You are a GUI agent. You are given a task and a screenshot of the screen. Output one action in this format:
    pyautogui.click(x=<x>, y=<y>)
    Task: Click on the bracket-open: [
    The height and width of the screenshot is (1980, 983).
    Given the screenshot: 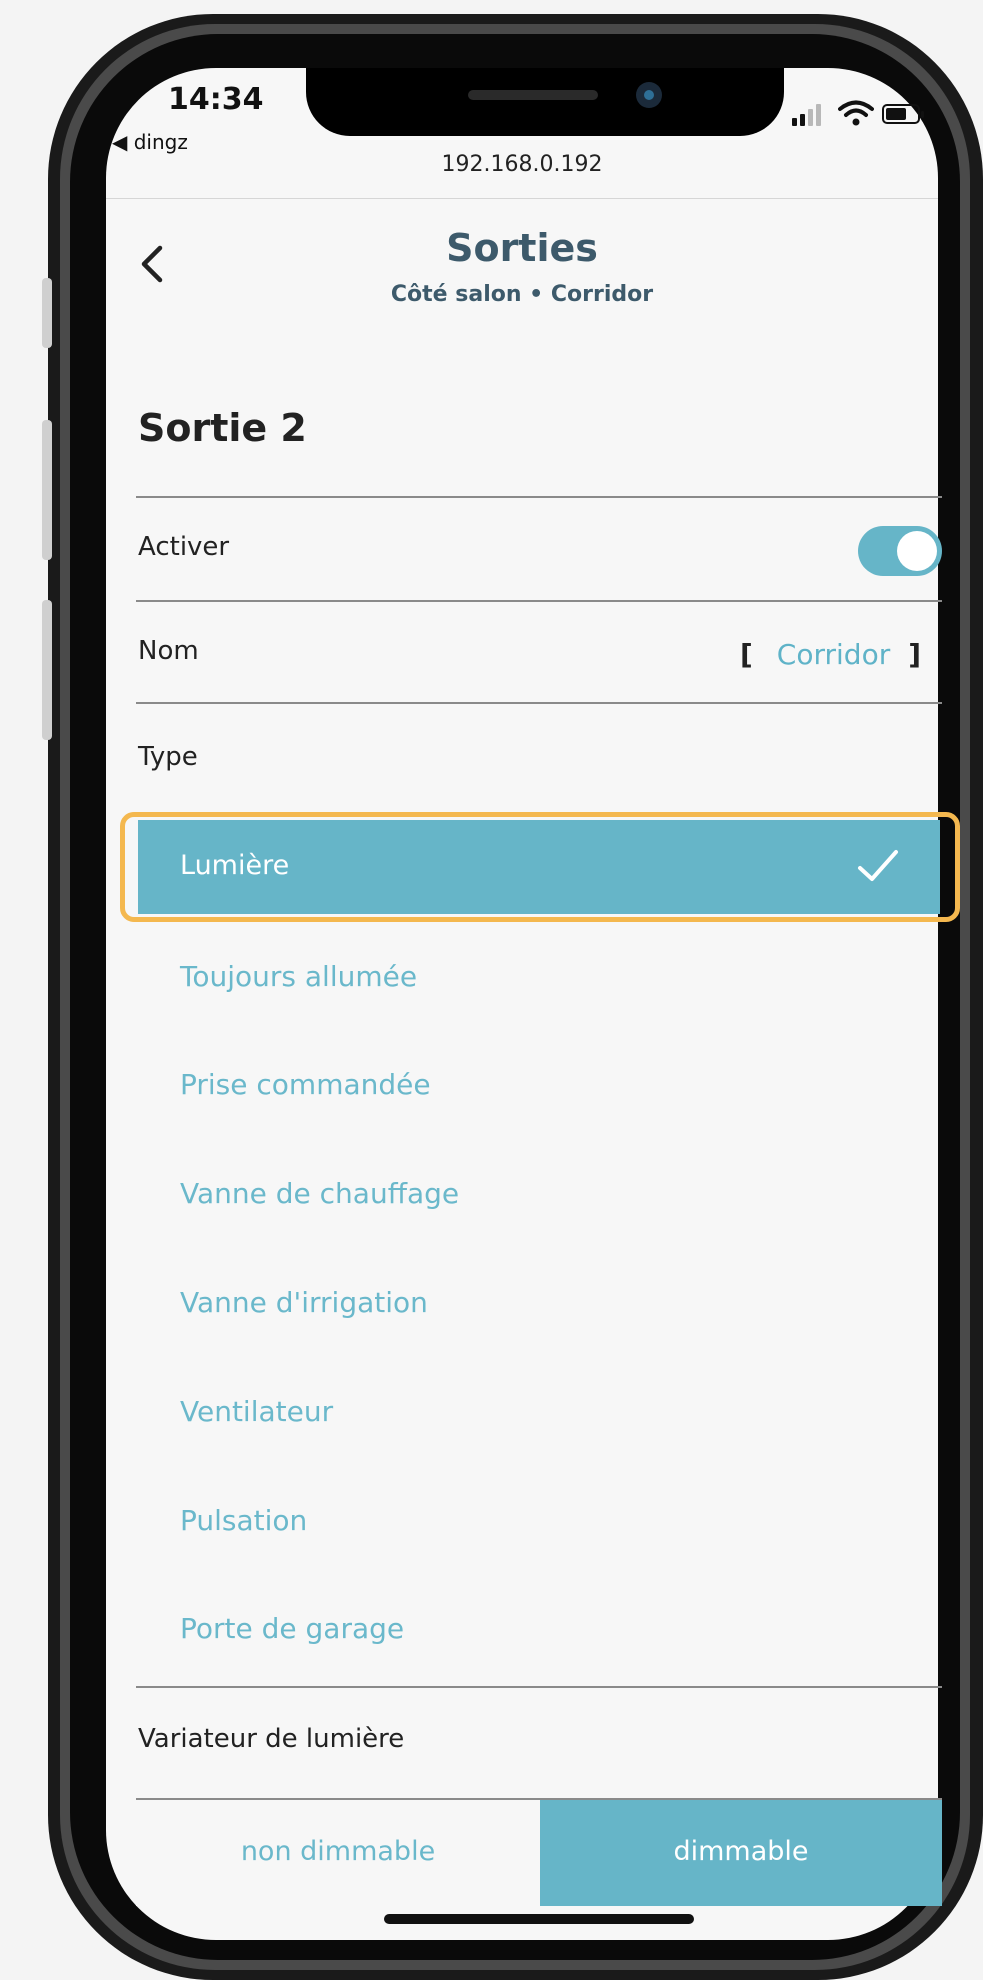 What is the action you would take?
    pyautogui.click(x=746, y=654)
    